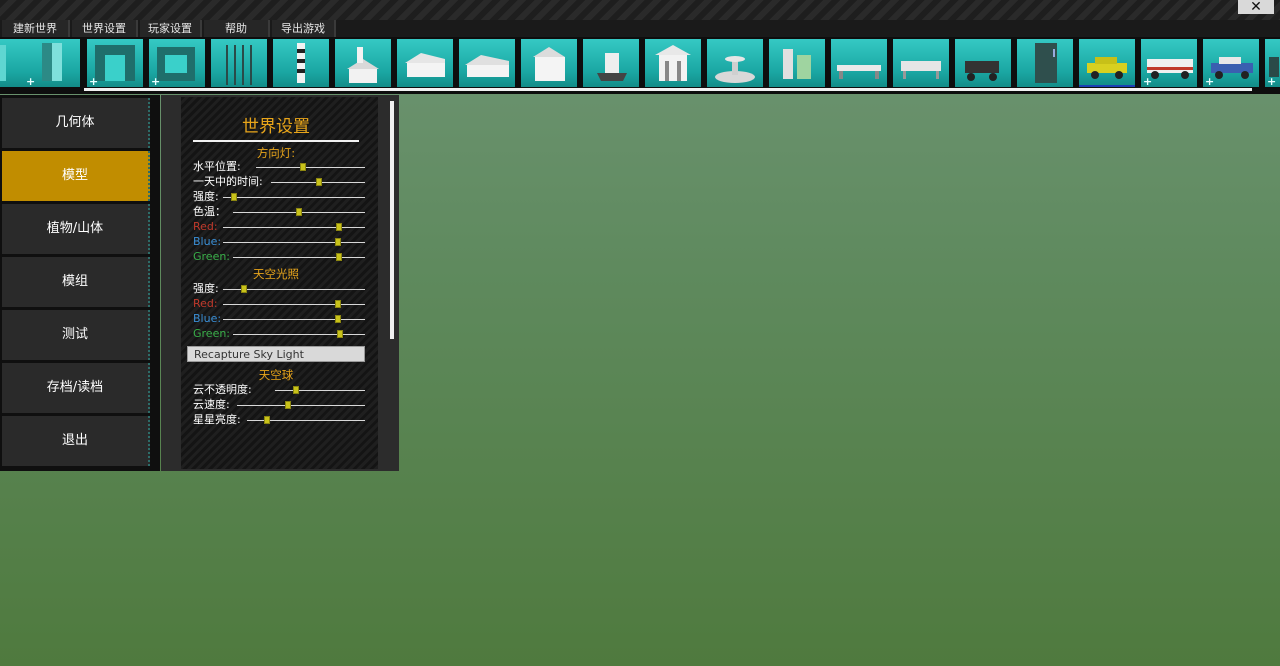  I want to click on close-button: ✕, so click(1256, 7).